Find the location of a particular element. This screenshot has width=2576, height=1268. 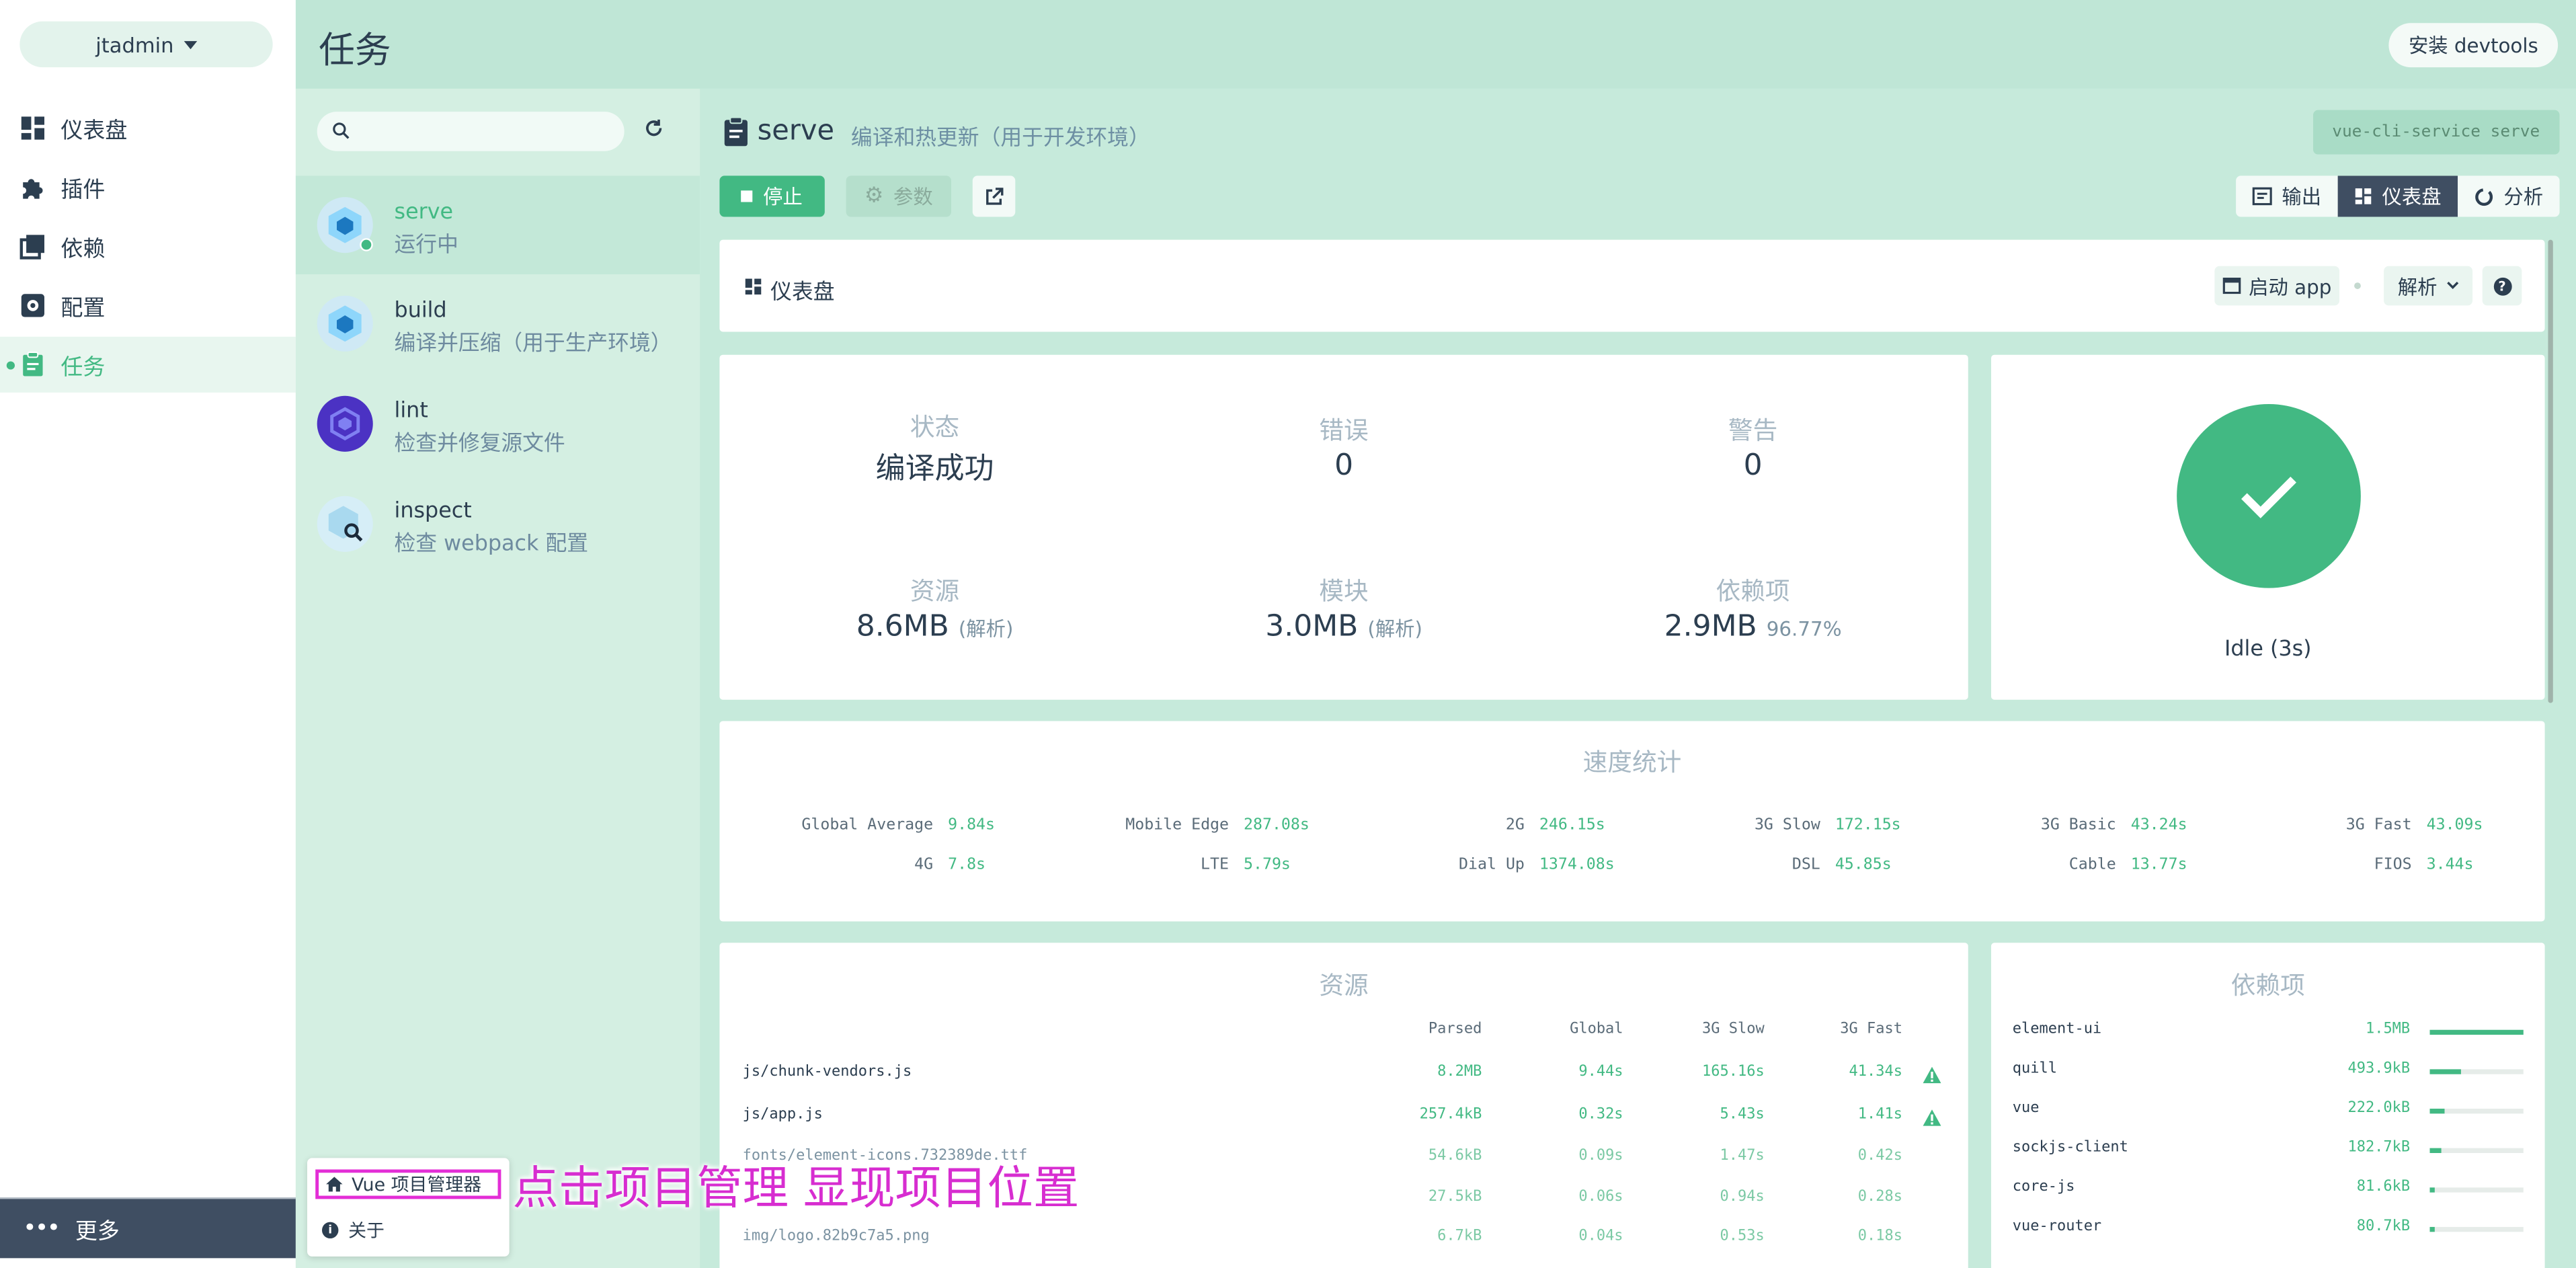

view-dashboard-button: 仪表盘 is located at coordinates (2397, 196).